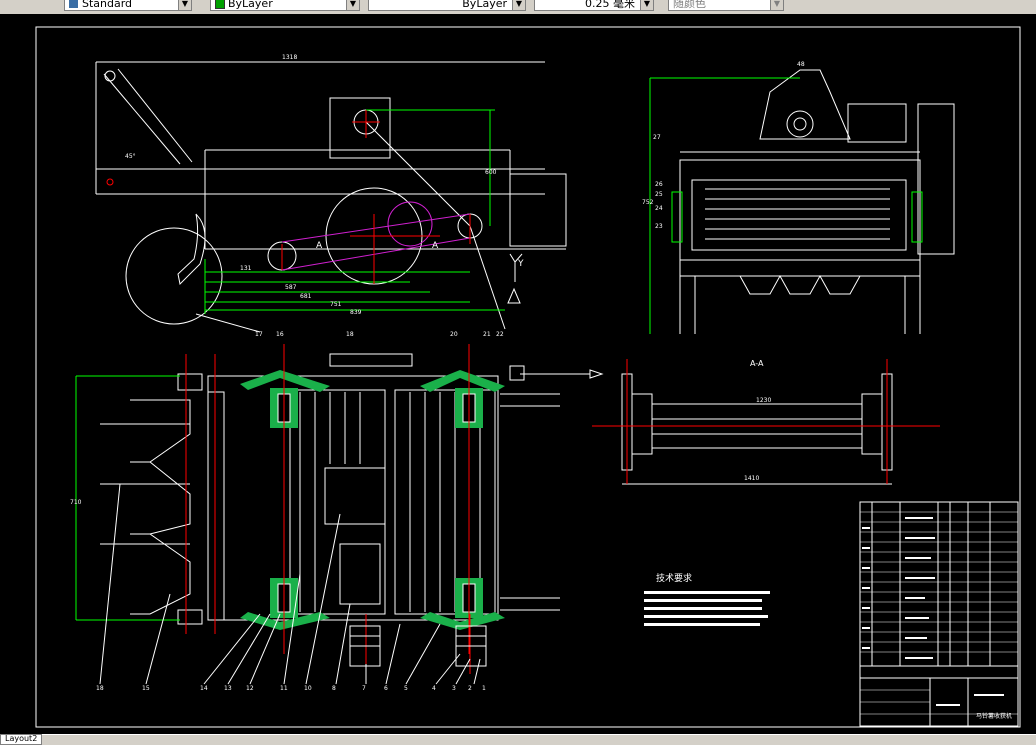 The width and height of the screenshot is (1036, 745). I want to click on svg-text: 1318, so click(289, 57).